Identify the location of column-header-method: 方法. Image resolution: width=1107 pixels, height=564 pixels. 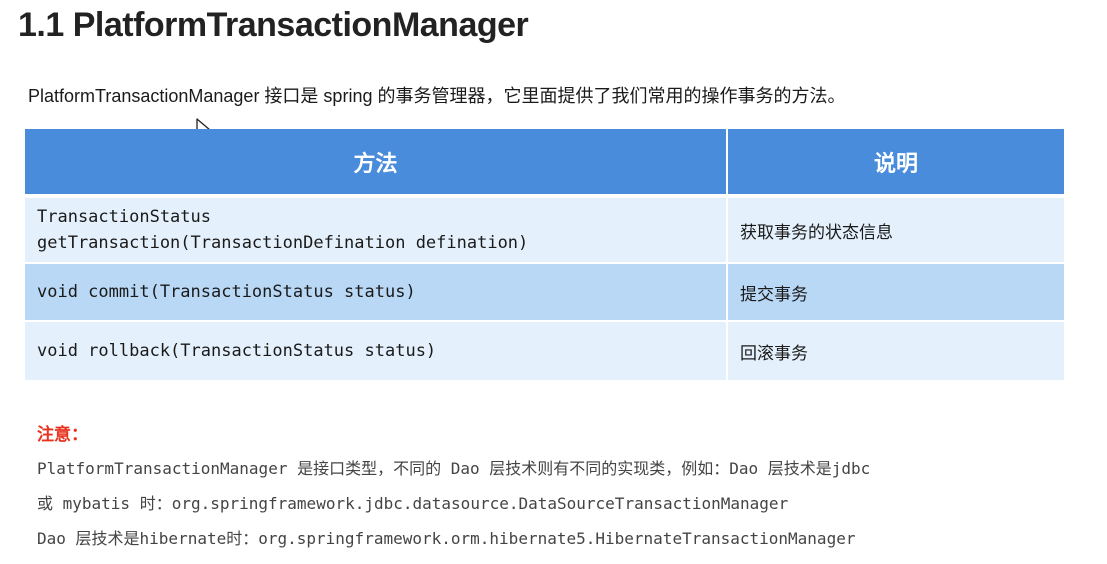
(376, 163).